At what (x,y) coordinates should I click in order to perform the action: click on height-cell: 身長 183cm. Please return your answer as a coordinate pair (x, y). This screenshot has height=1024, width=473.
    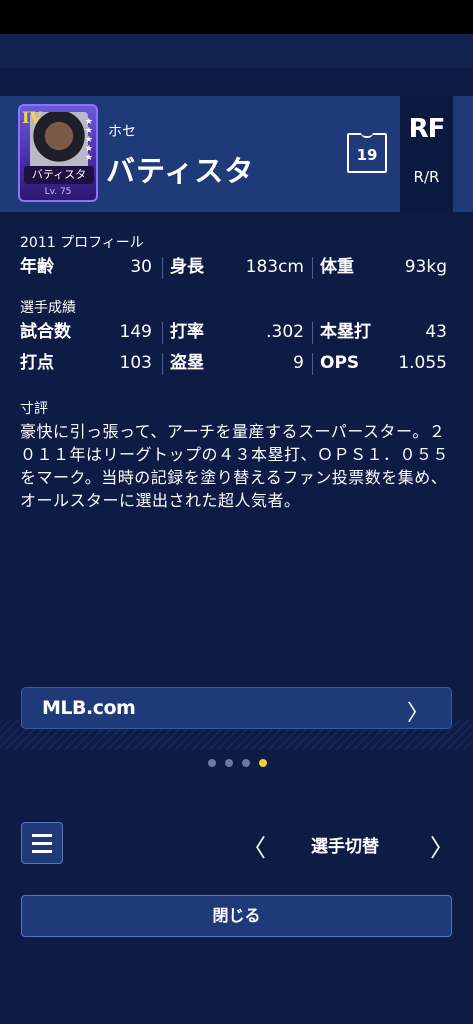
    Looking at the image, I should click on (240, 267).